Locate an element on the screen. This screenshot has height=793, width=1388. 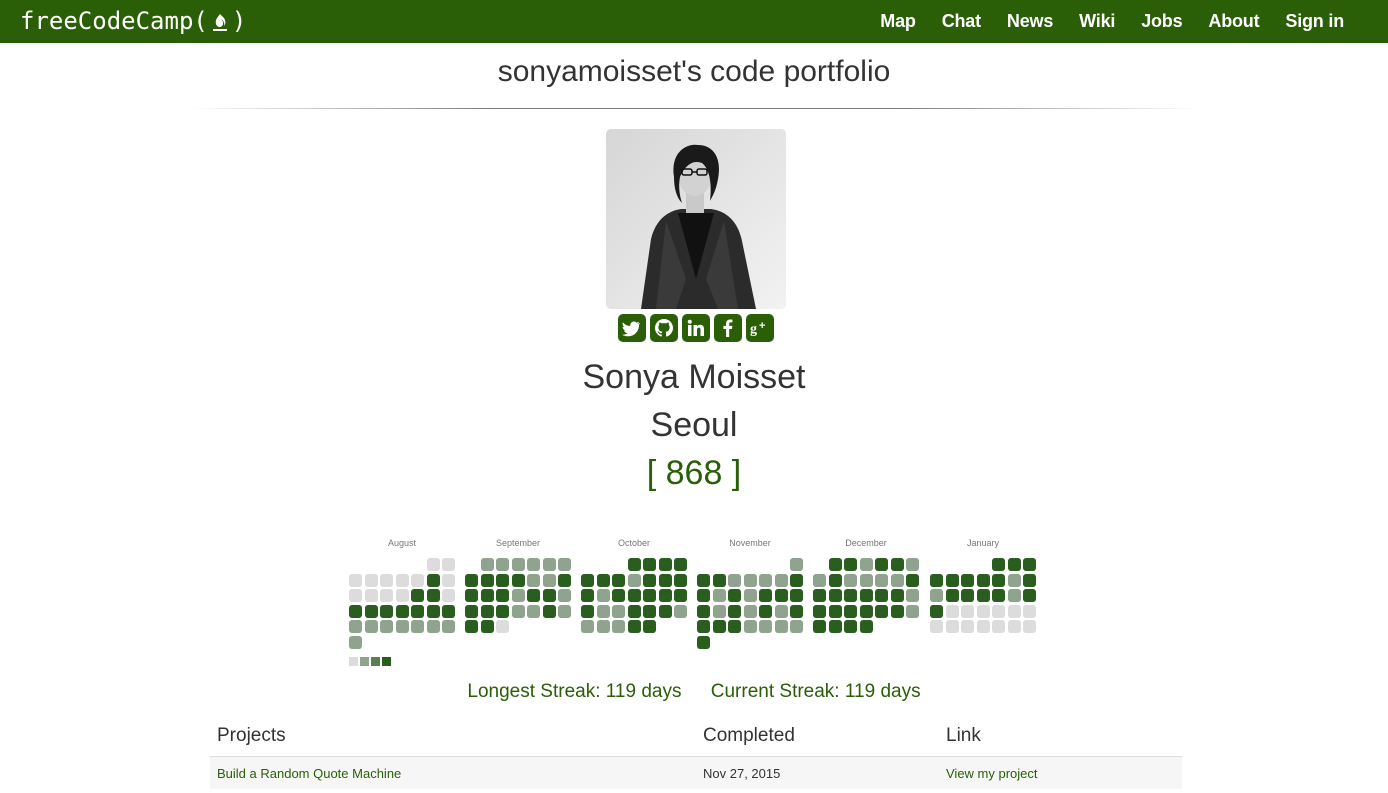
nav-map: Map is located at coordinates (898, 21).